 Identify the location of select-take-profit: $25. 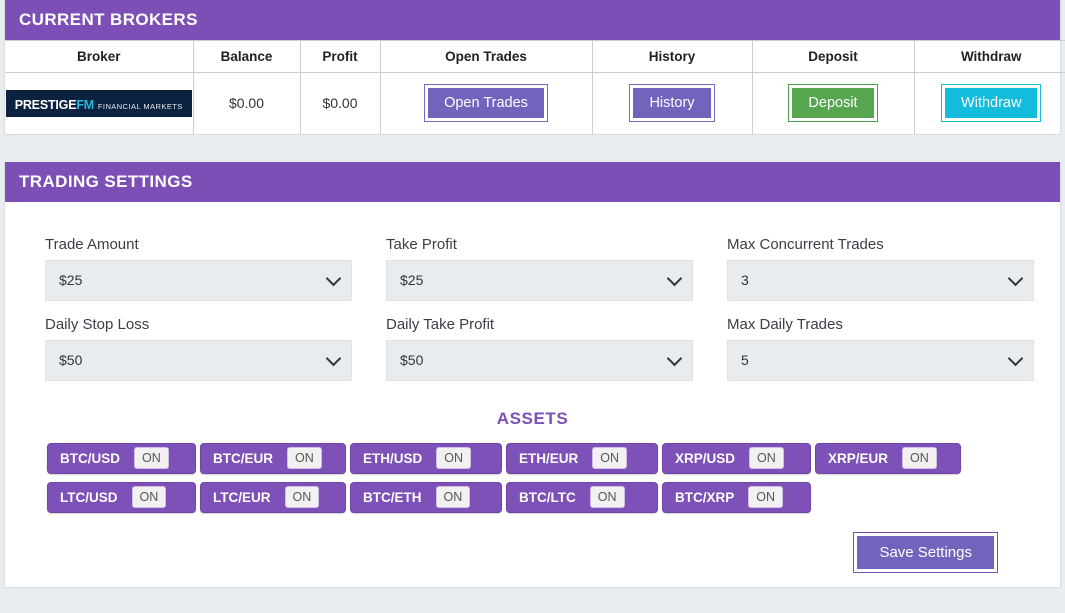
(539, 280).